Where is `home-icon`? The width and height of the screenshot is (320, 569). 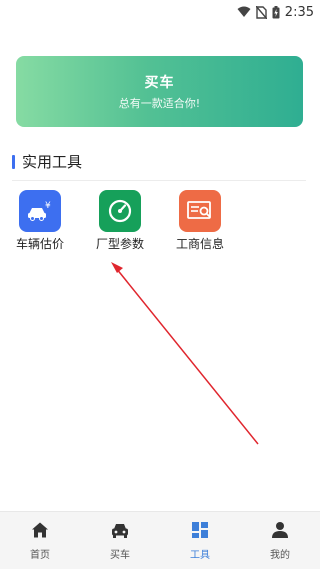 home-icon is located at coordinates (40, 532).